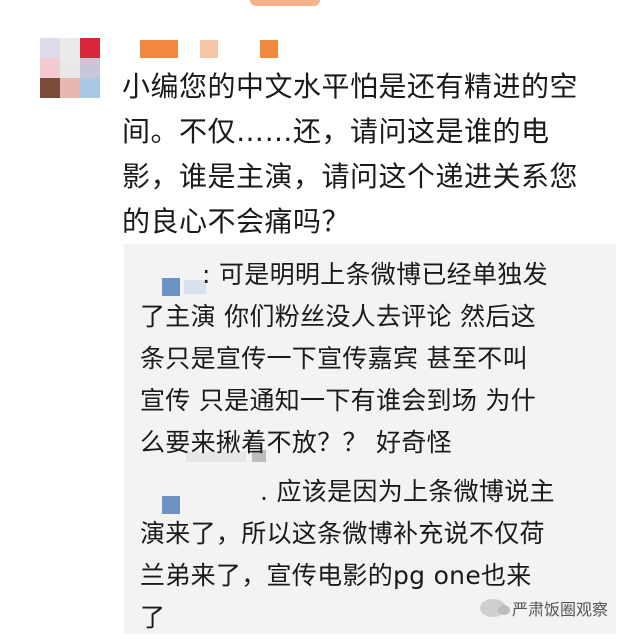  I want to click on comment-line: 间。不仅……还，请问这是谁的电, so click(336, 131).